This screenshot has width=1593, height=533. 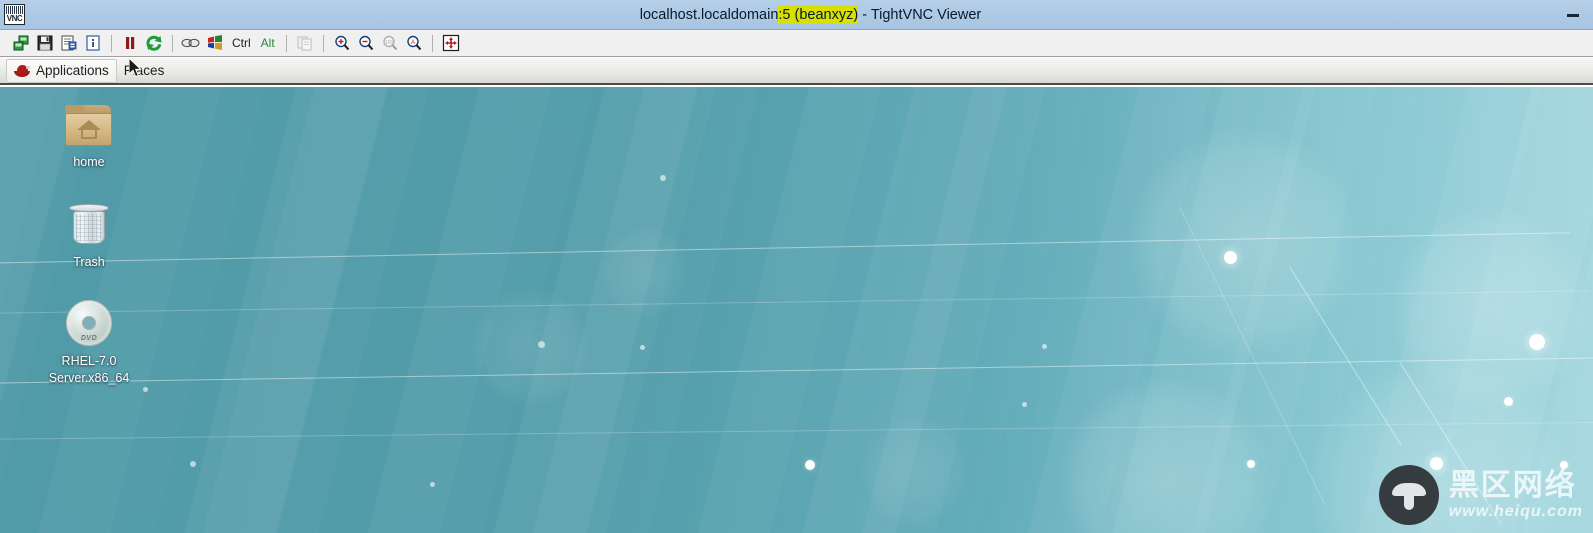 What do you see at coordinates (796, 71) in the screenshot?
I see `gnome-top-panel: Applications Places` at bounding box center [796, 71].